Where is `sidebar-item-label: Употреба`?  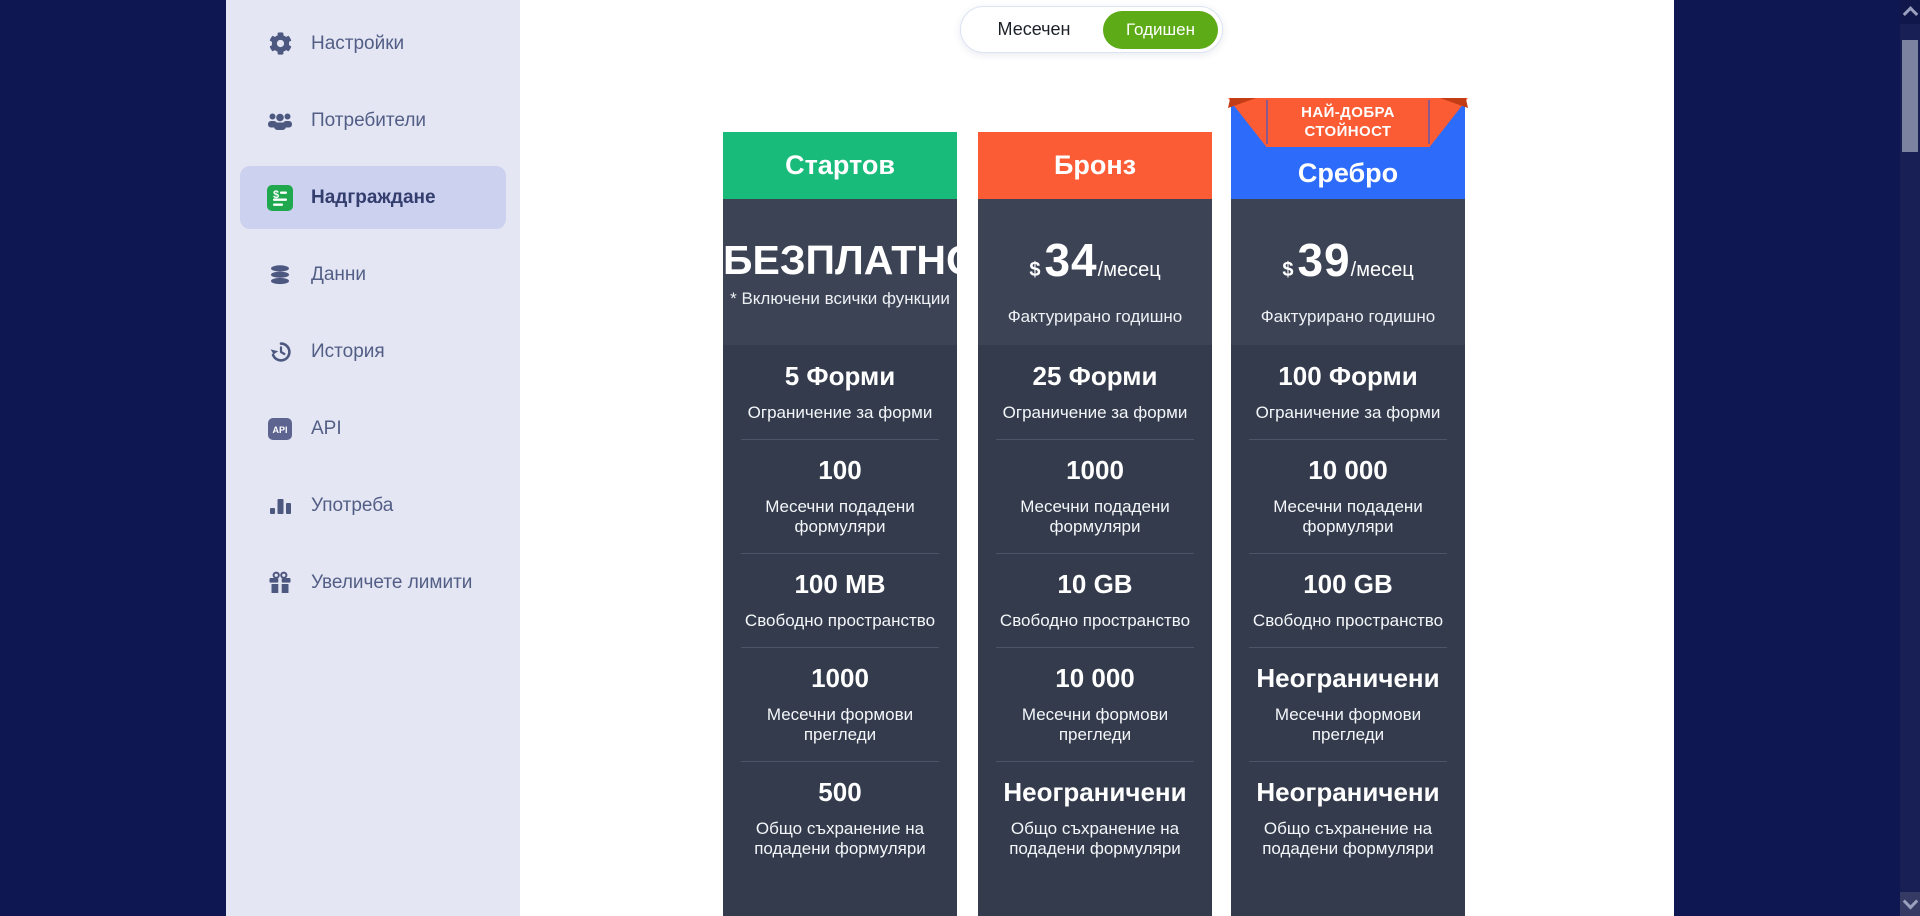 sidebar-item-label: Употреба is located at coordinates (352, 505).